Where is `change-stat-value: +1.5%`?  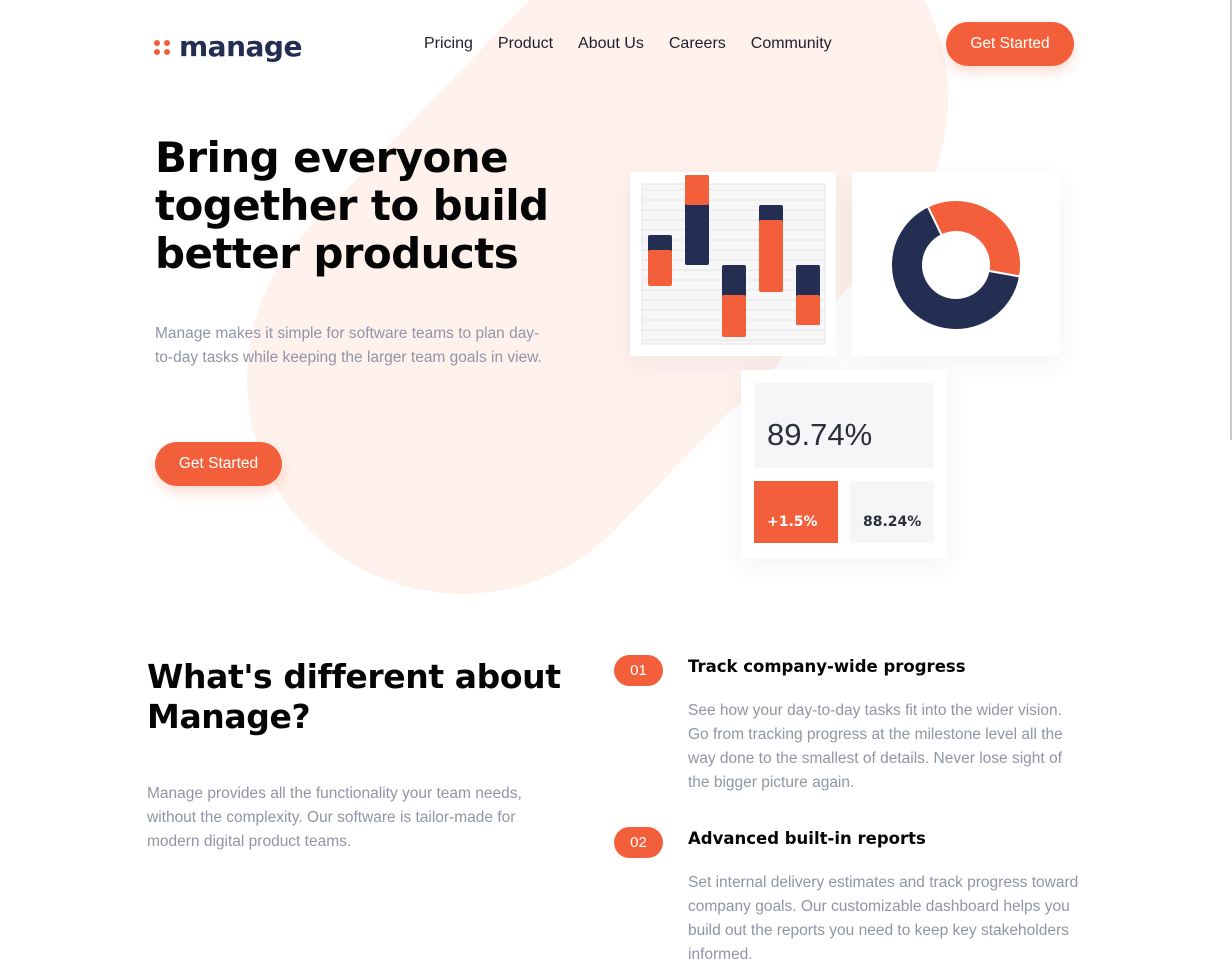 change-stat-value: +1.5% is located at coordinates (792, 522).